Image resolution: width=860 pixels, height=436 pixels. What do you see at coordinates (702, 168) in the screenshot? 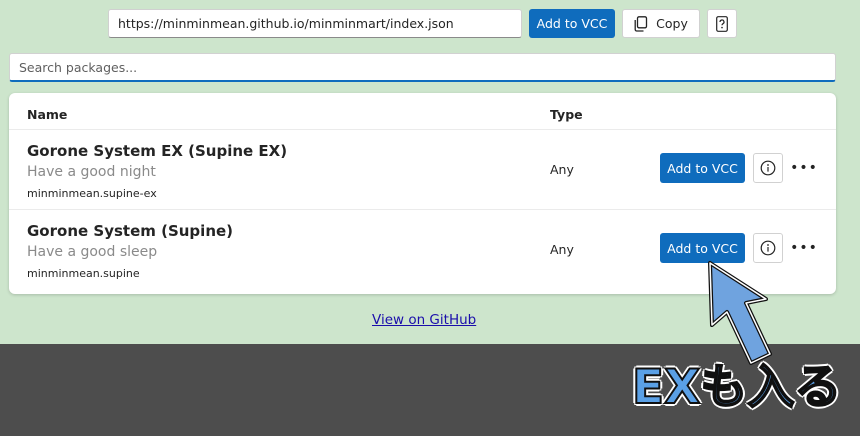
I see `add-package-to-vcc-button: Add to VCC` at bounding box center [702, 168].